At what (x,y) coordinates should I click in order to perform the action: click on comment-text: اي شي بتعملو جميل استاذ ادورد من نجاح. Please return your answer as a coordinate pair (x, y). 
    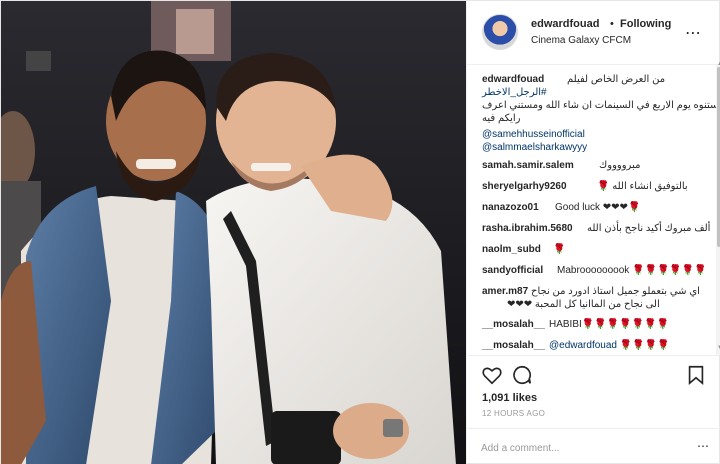
    Looking at the image, I should click on (615, 291).